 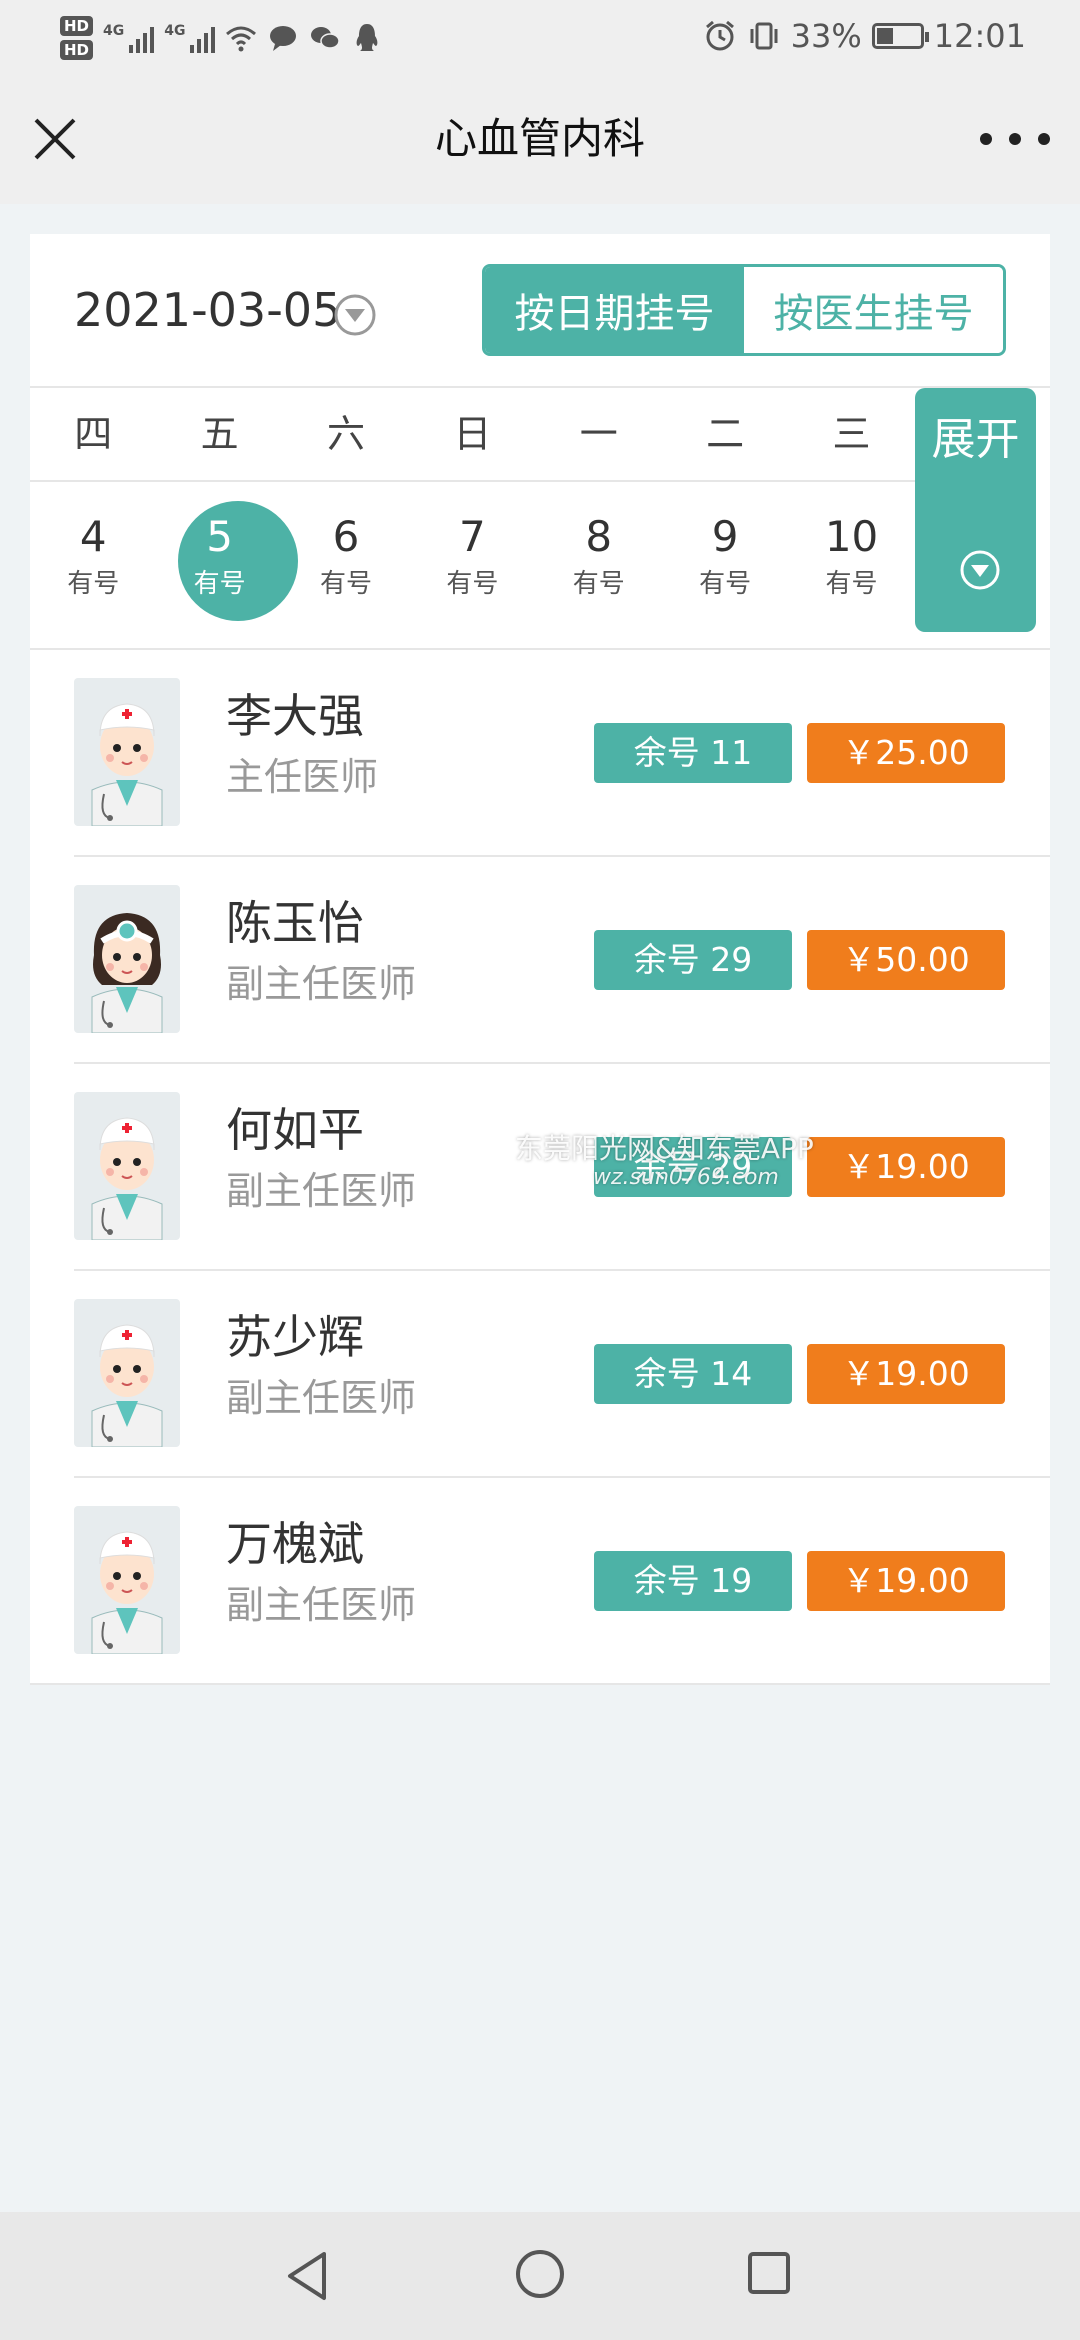 I want to click on weekday-label: 六, so click(x=345, y=434).